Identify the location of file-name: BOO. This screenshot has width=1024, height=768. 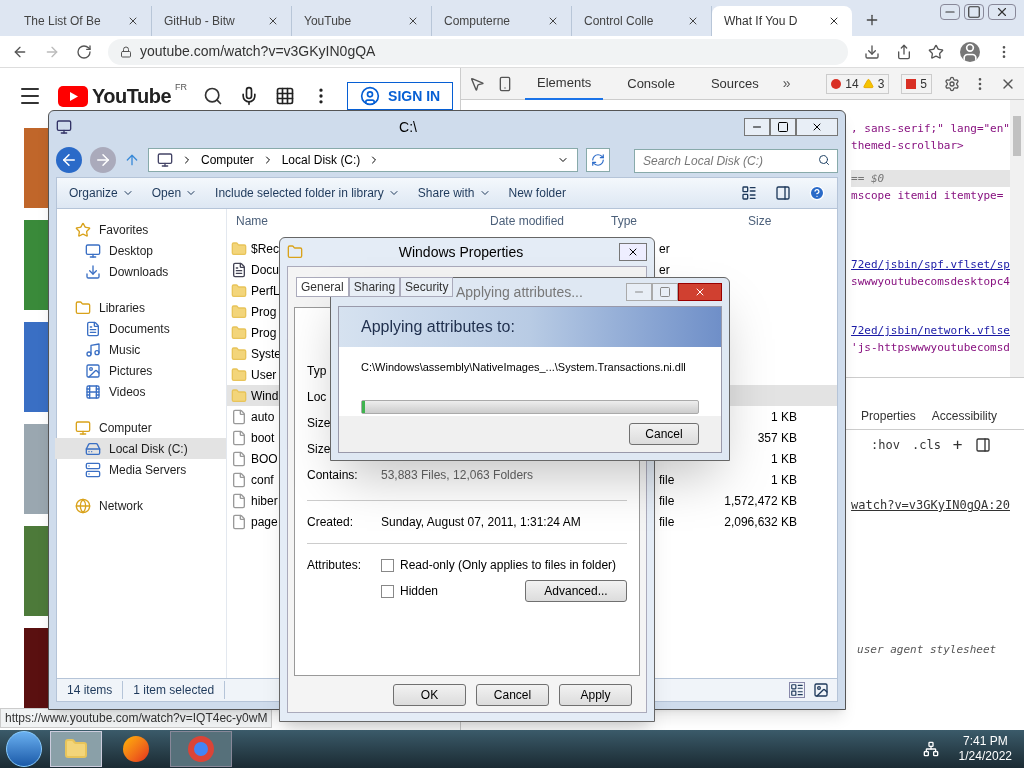
(264, 459).